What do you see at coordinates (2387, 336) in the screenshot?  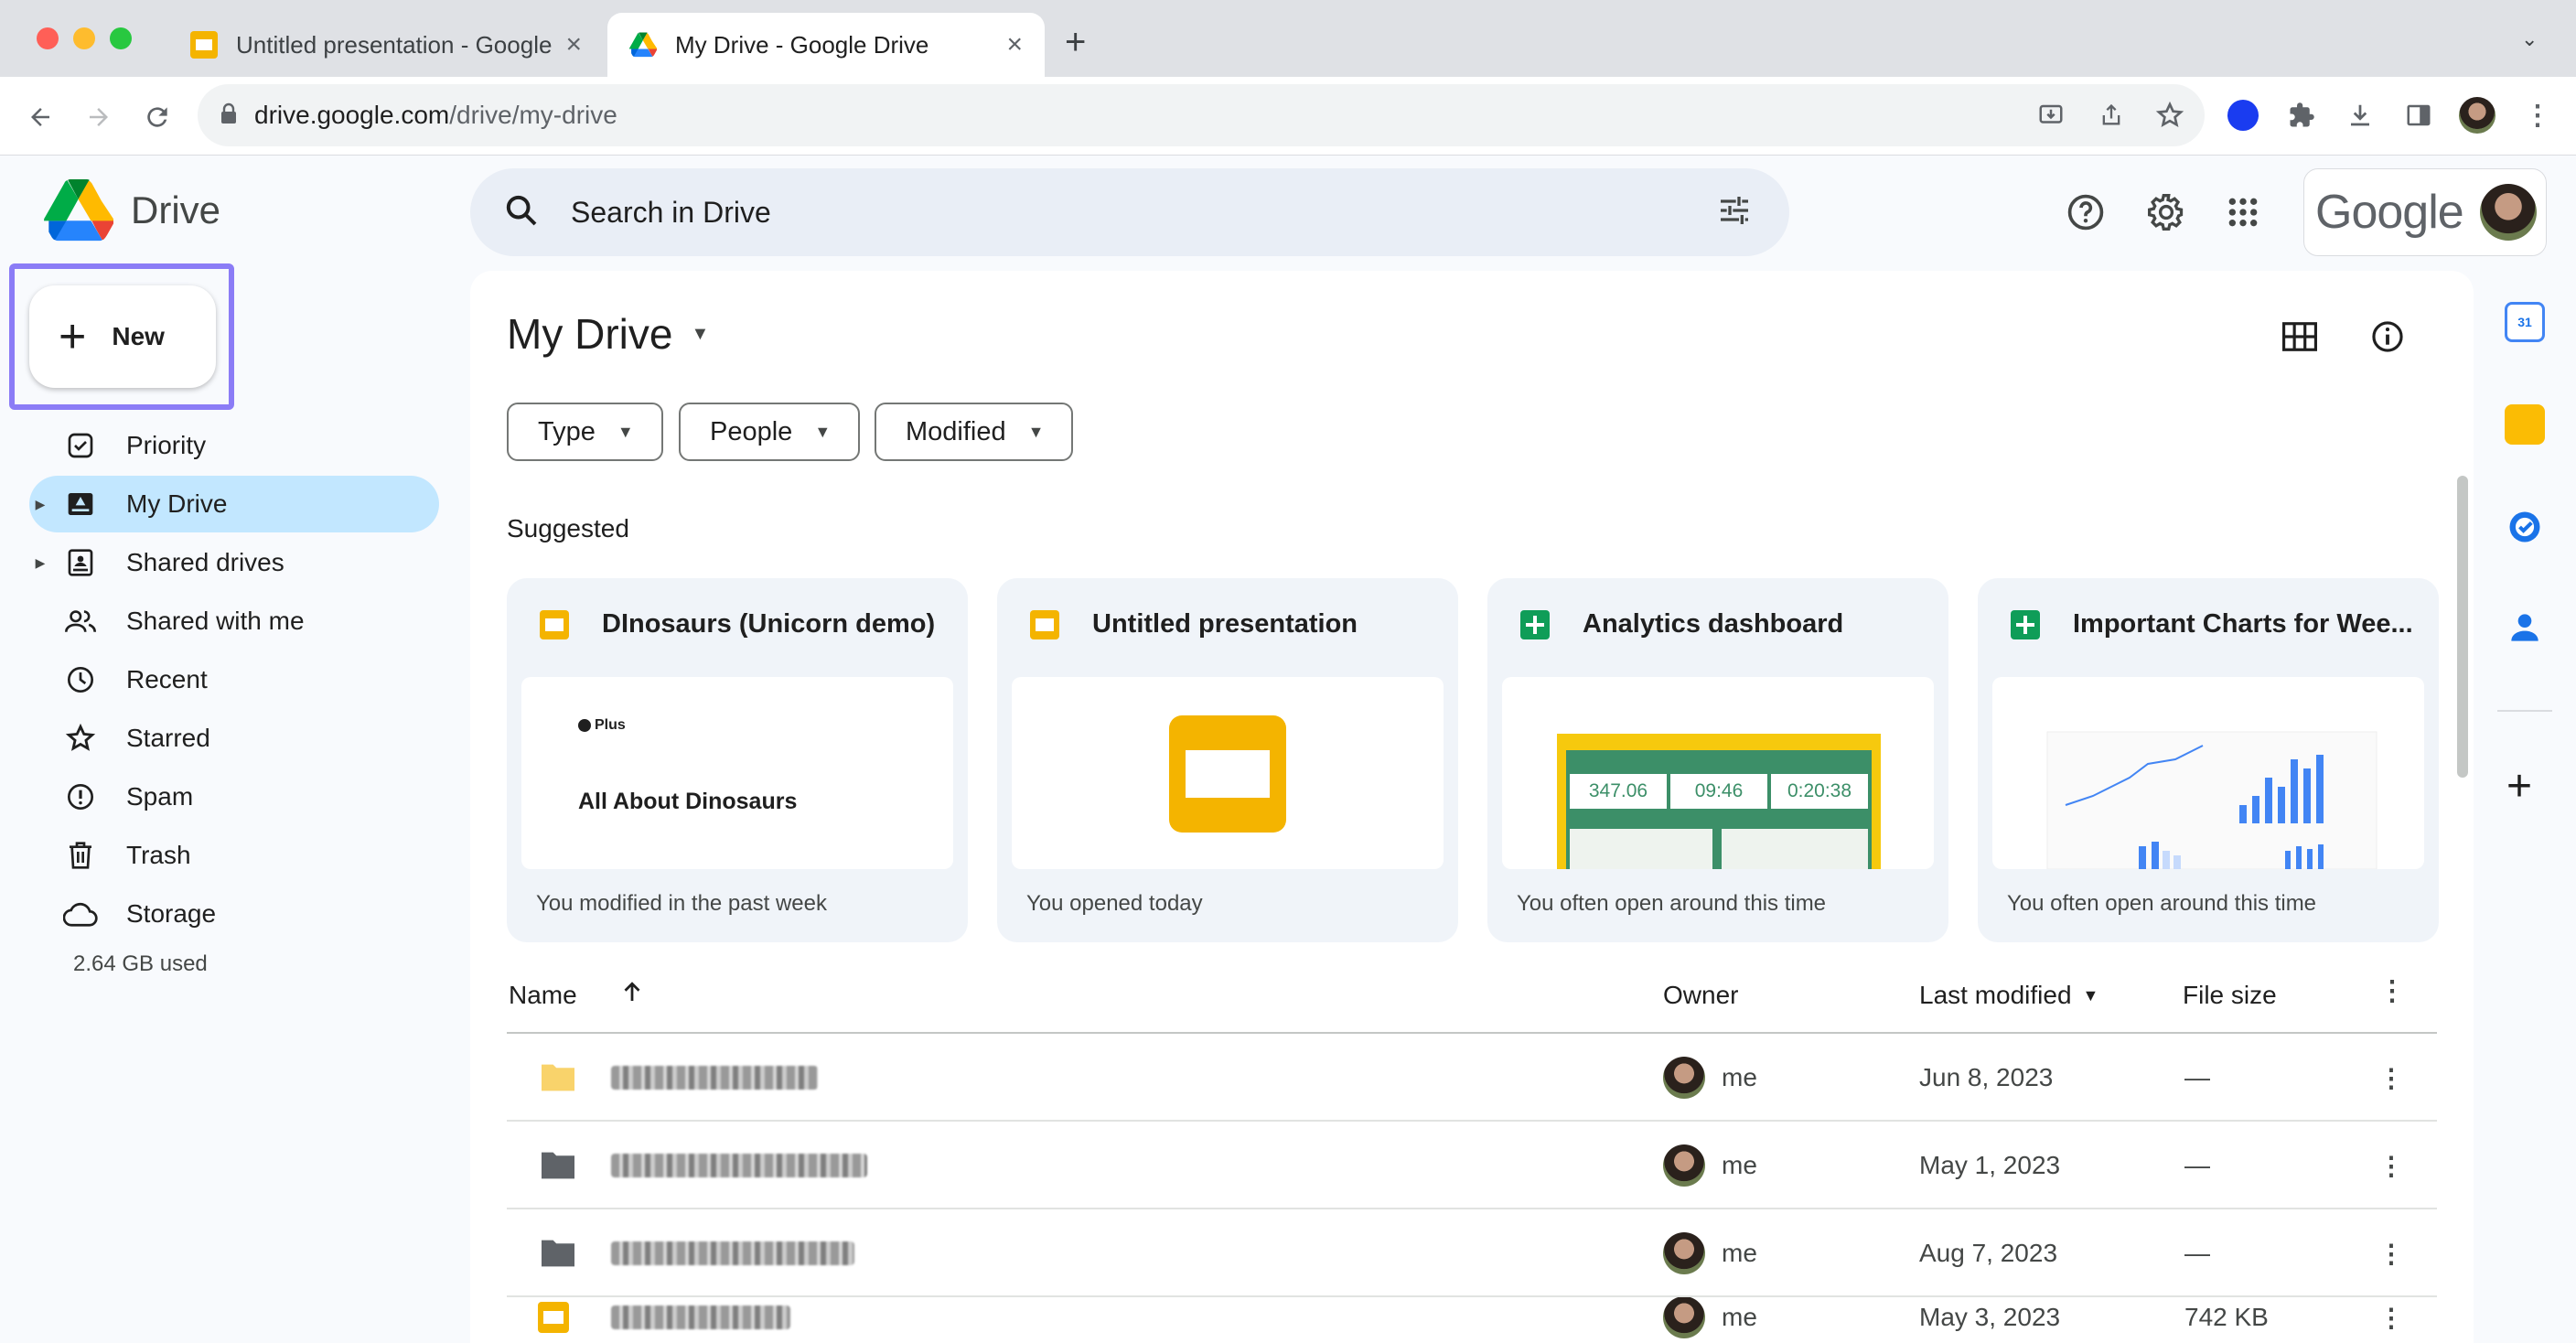 I see `info-icon` at bounding box center [2387, 336].